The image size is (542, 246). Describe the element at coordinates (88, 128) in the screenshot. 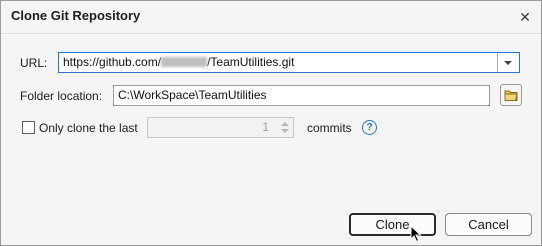

I see `only-clone-last-label: Only clone the last` at that location.